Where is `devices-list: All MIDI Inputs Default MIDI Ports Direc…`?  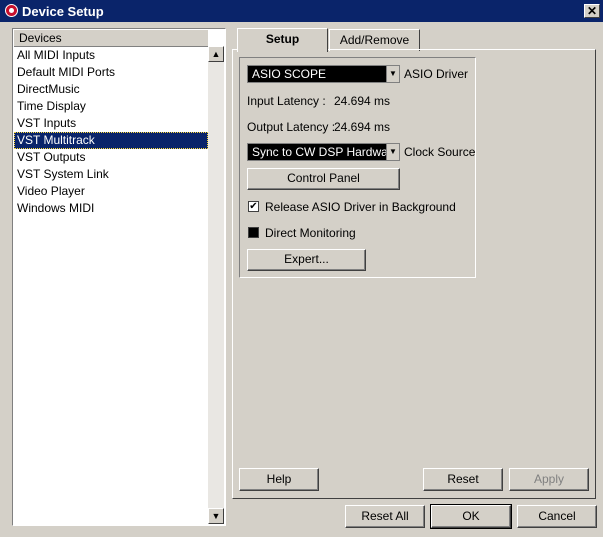
devices-list: All MIDI Inputs Default MIDI Ports Direc… is located at coordinates (111, 132).